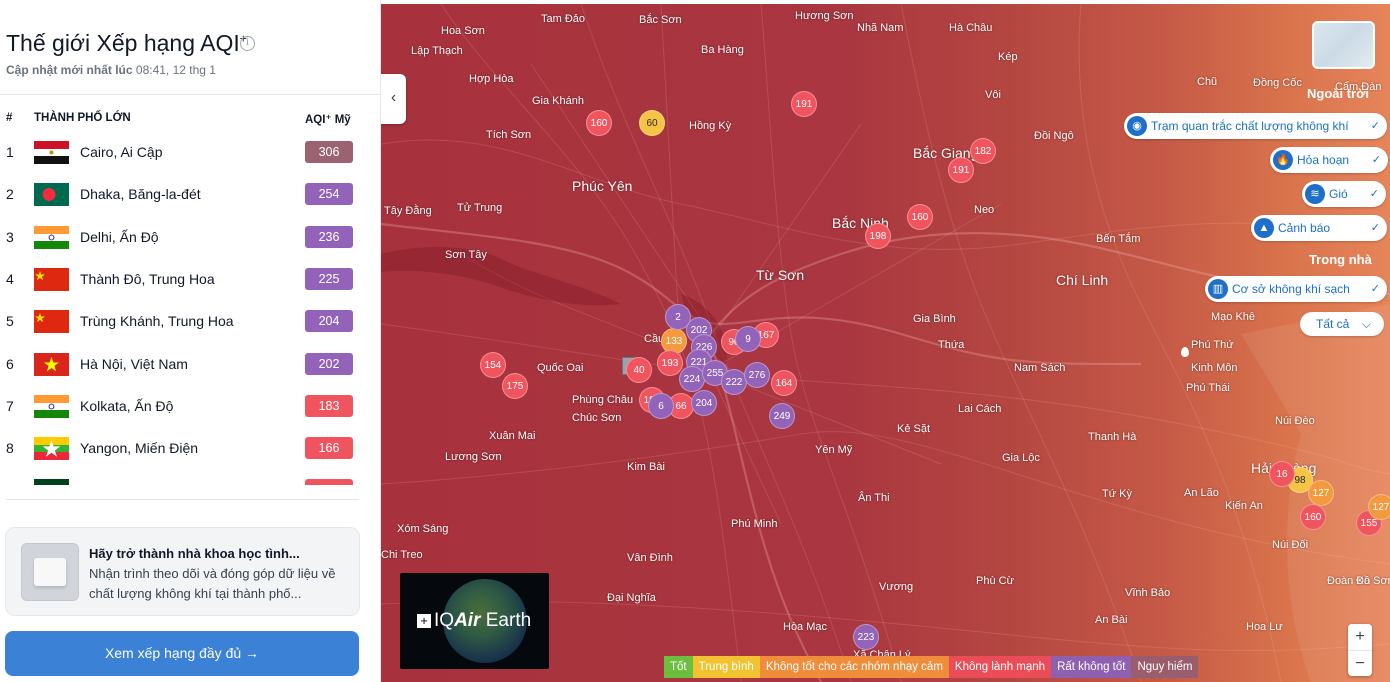 The image size is (1390, 682). What do you see at coordinates (51, 449) in the screenshot?
I see `myanmar-flag-icon` at bounding box center [51, 449].